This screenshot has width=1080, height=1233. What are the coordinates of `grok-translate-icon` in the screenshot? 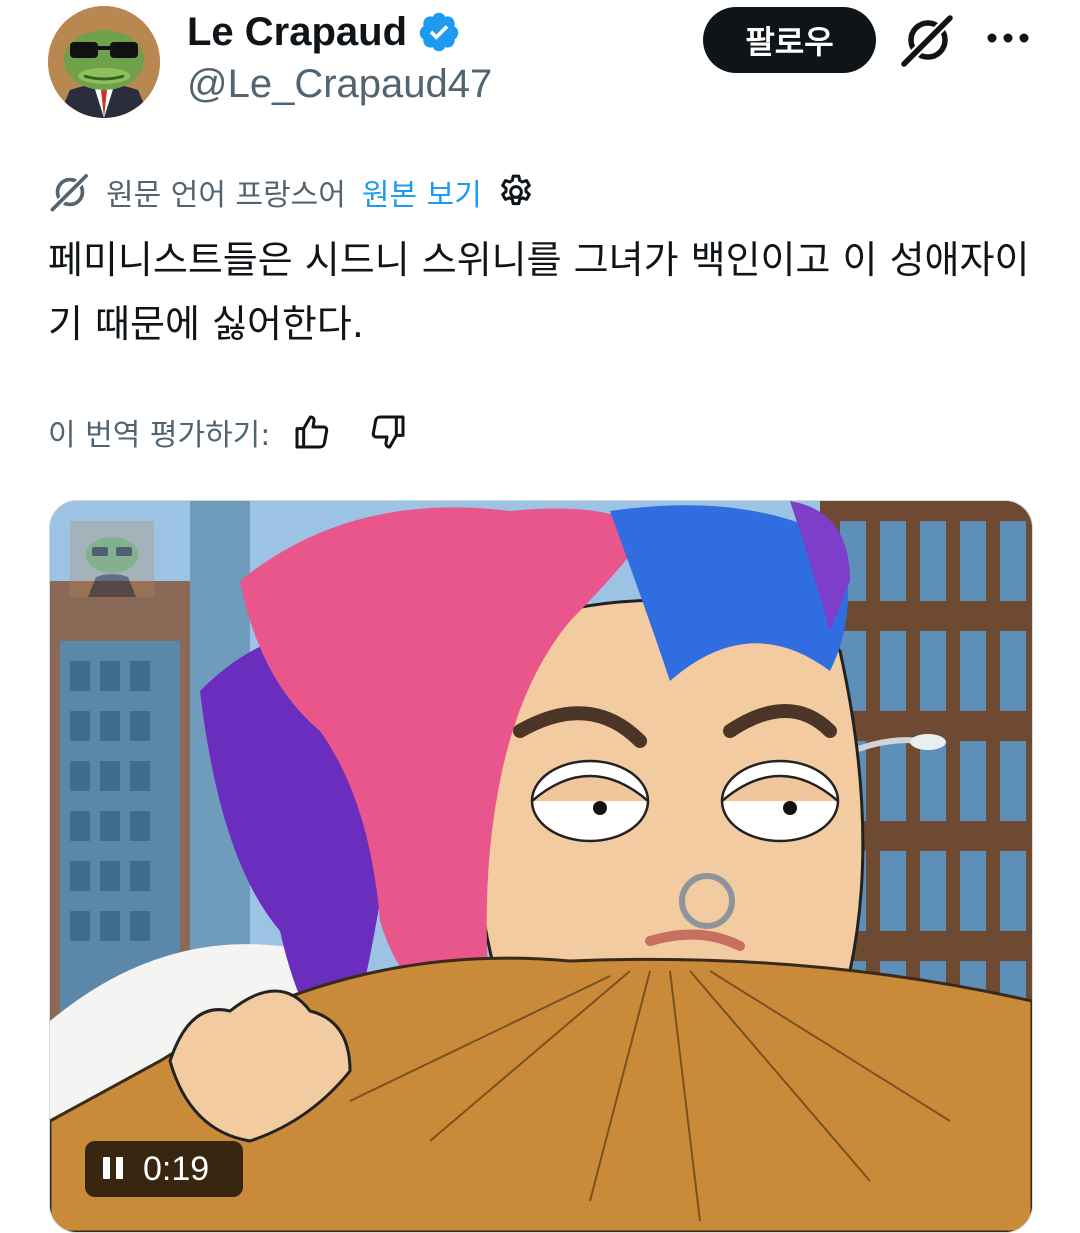 It's located at (69, 192).